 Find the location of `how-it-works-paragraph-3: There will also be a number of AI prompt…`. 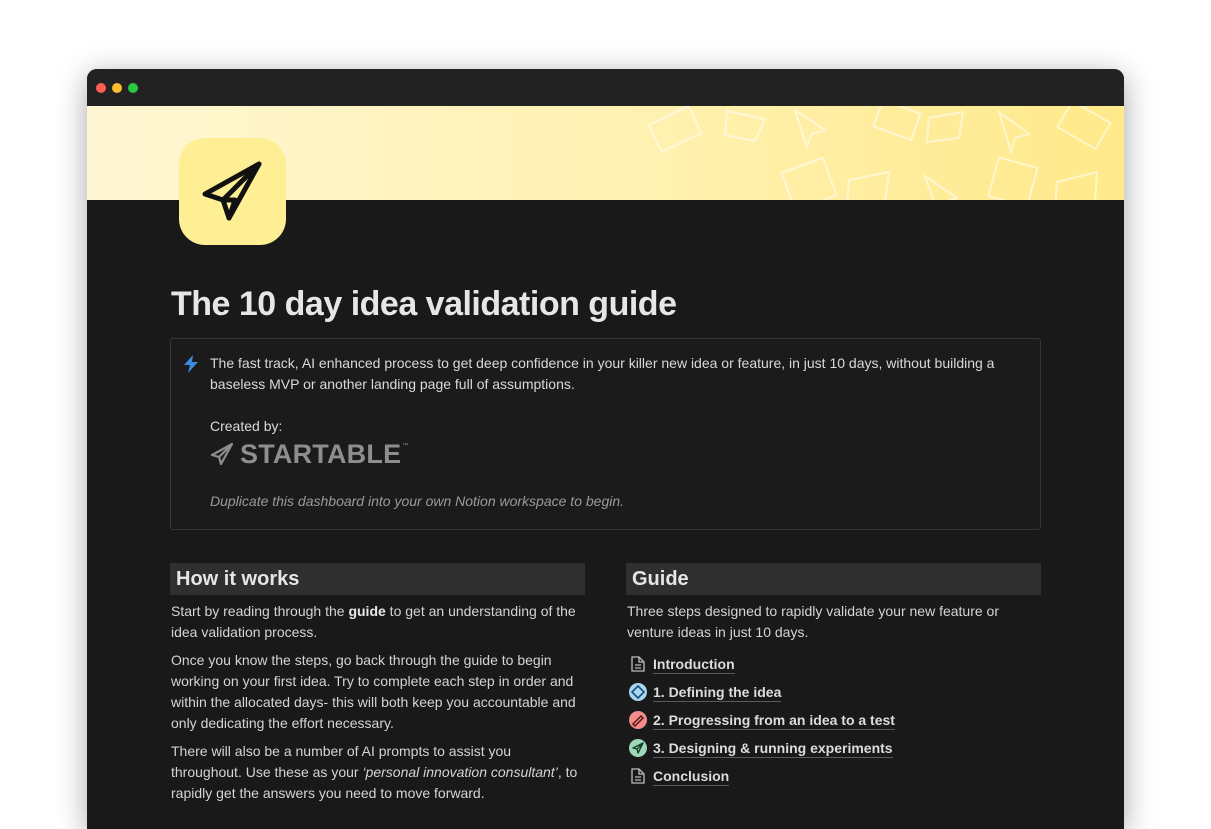

how-it-works-paragraph-3: There will also be a number of AI prompt… is located at coordinates (374, 772).